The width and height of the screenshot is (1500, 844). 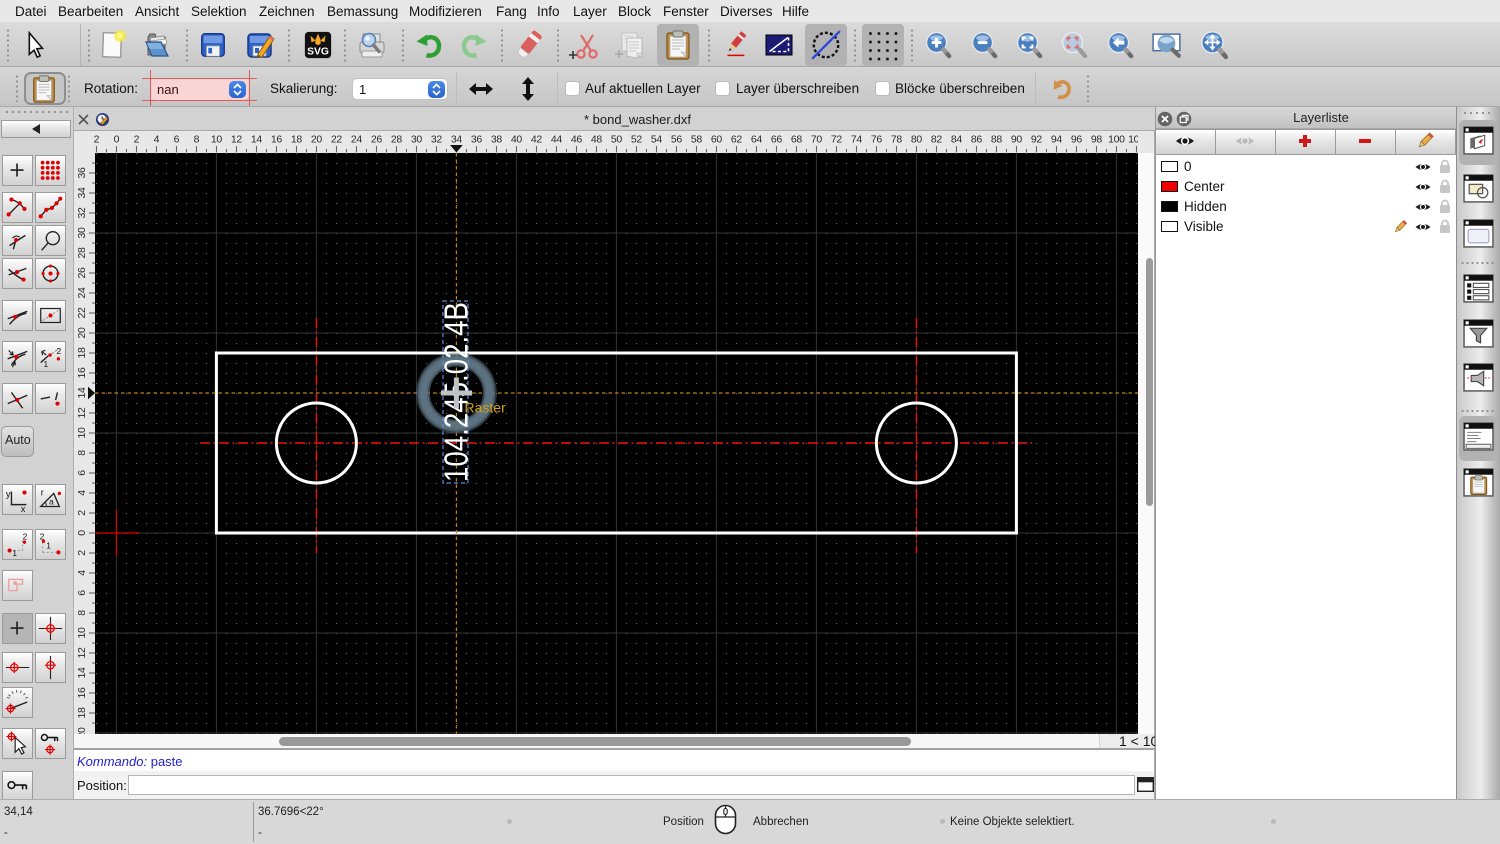 I want to click on svg-text: r, so click(x=42, y=492).